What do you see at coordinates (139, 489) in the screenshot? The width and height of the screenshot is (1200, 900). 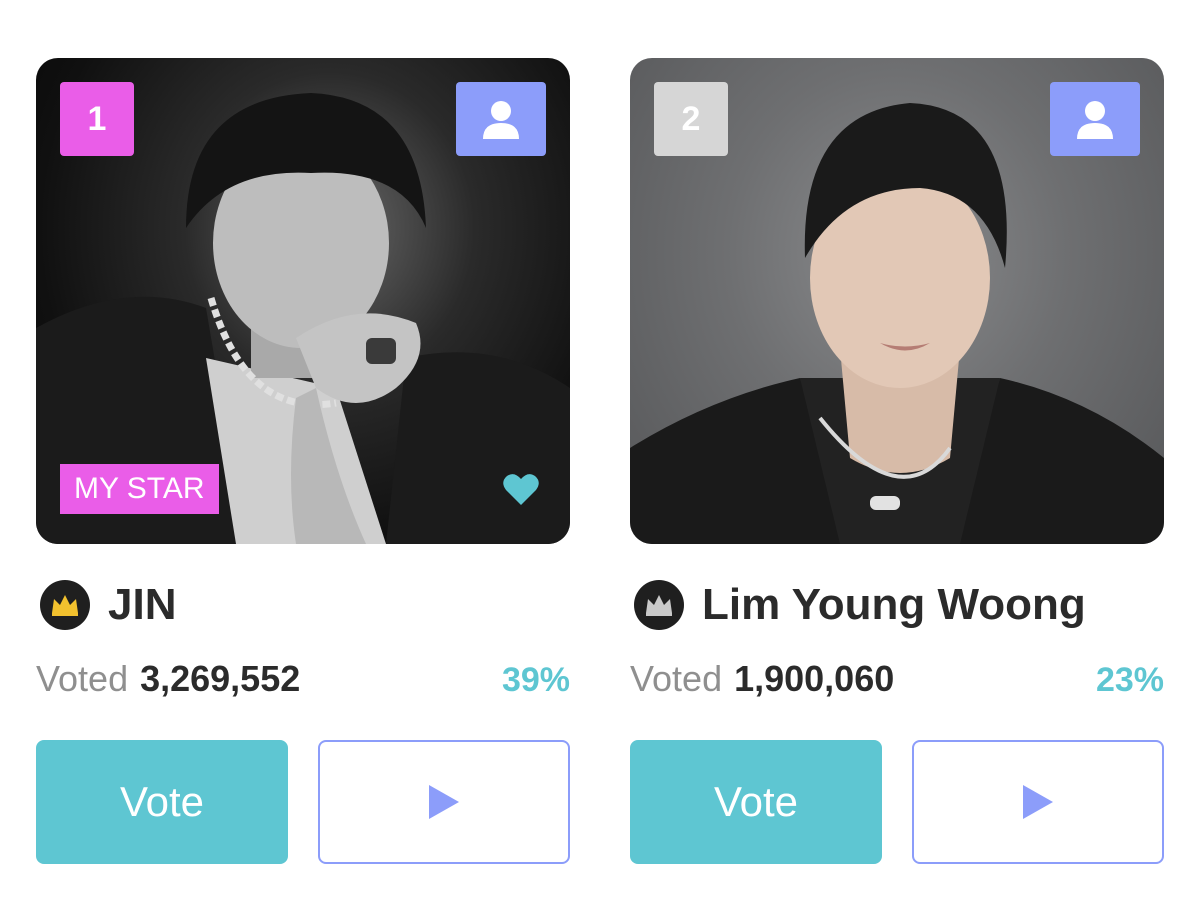 I see `my-star-badge: MY STAR` at bounding box center [139, 489].